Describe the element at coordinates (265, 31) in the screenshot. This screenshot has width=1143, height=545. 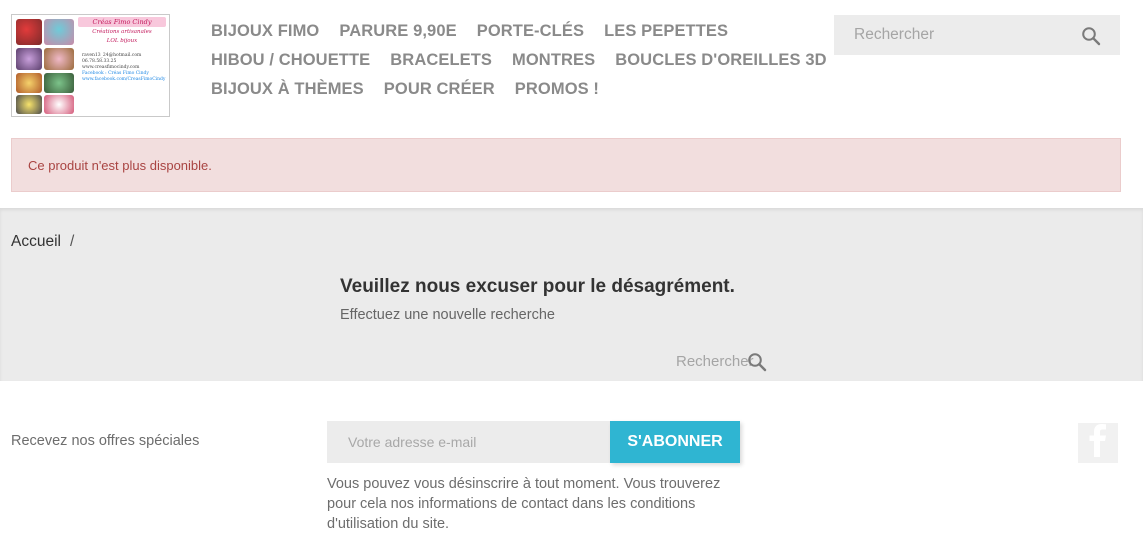
I see `menu-item-bijoux-fimo: BIJOUX FIMO` at that location.